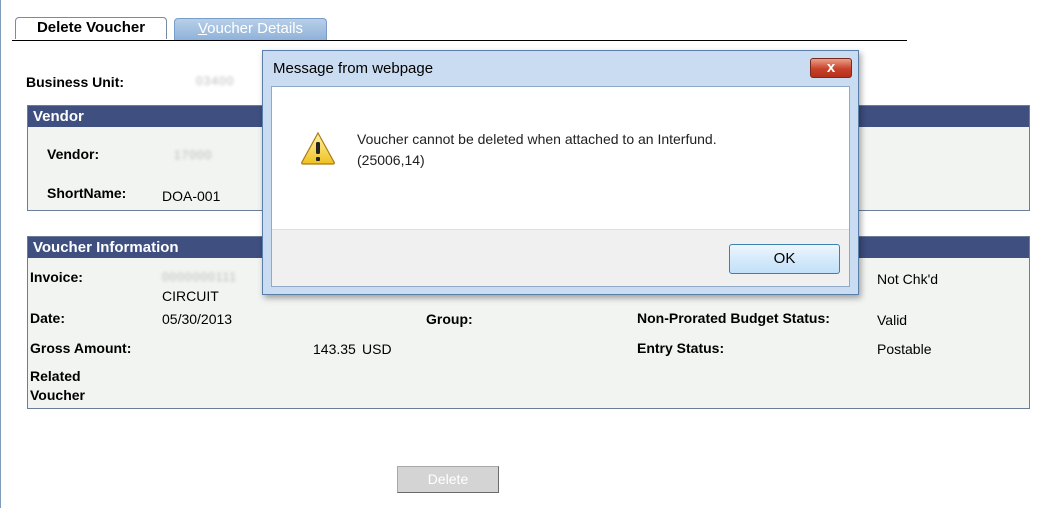 This screenshot has height=508, width=1050. What do you see at coordinates (784, 259) in the screenshot?
I see `ok-button: OK` at bounding box center [784, 259].